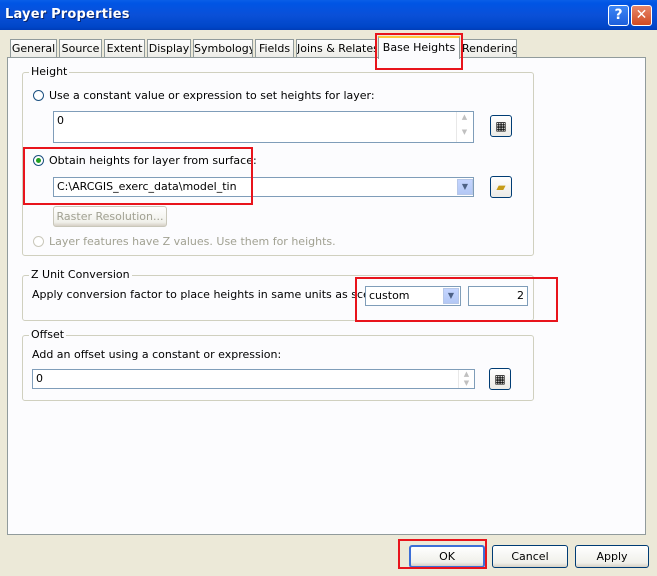  What do you see at coordinates (80, 274) in the screenshot?
I see `z-unit-legend: Z Unit Conversion` at bounding box center [80, 274].